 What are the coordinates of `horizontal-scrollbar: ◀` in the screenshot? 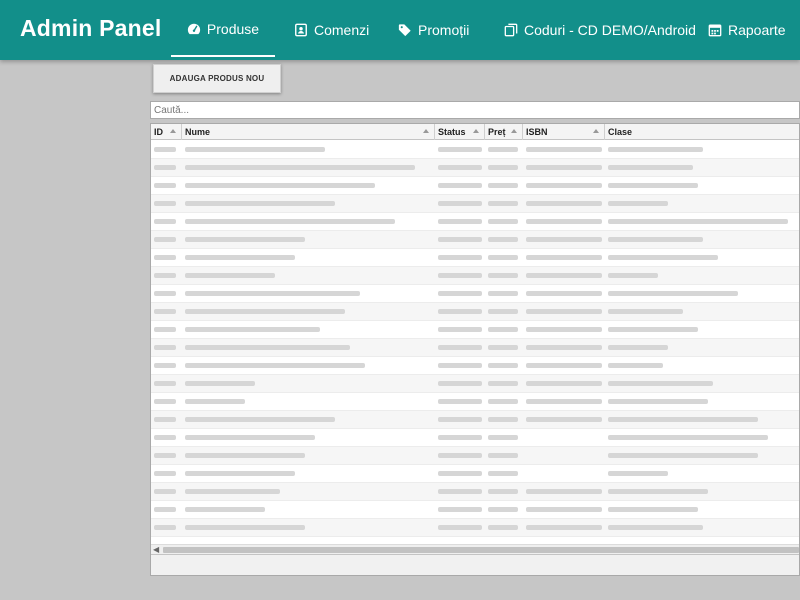 It's located at (475, 549).